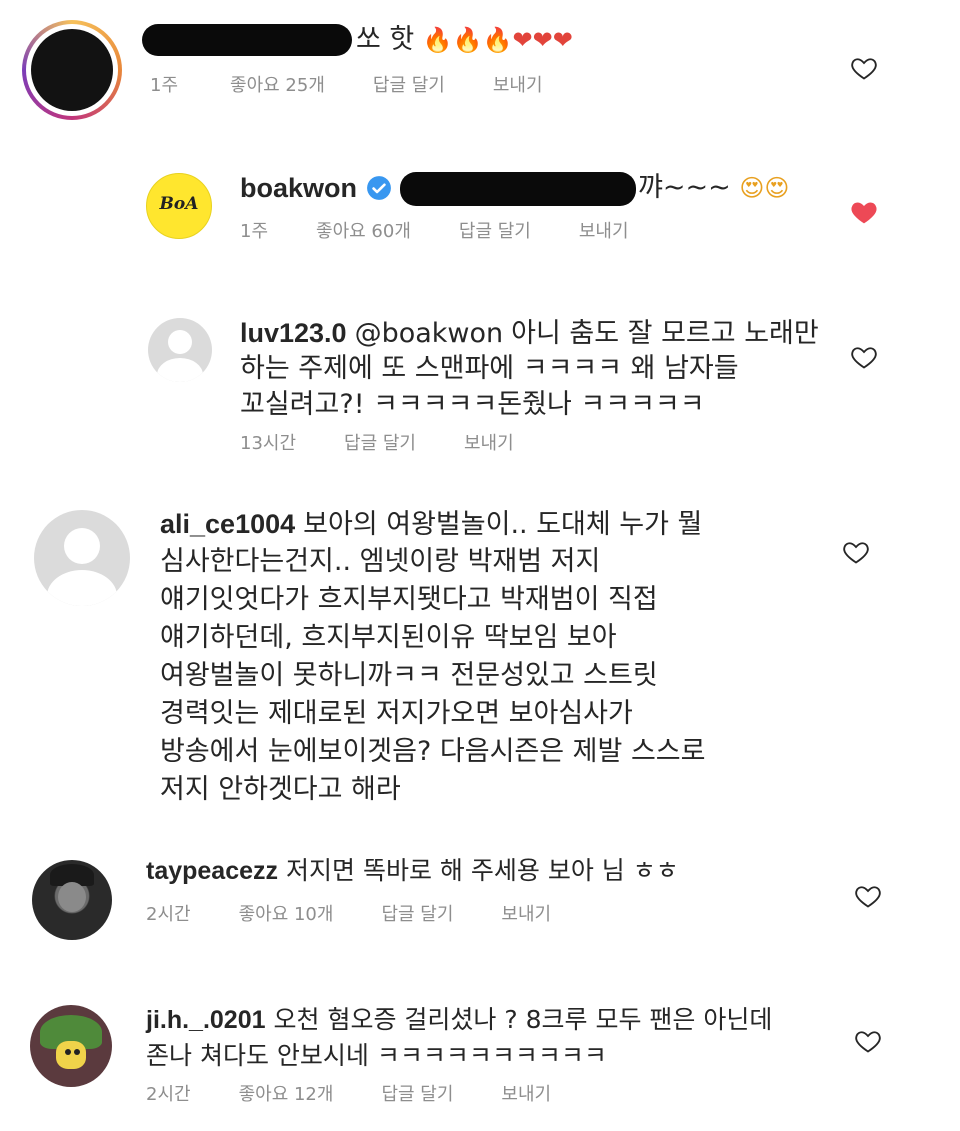 The width and height of the screenshot is (960, 1131). Describe the element at coordinates (380, 561) in the screenshot. I see `comment-line-2: 심사한다는건지.. 엠넷이랑 박재범 저지` at that location.